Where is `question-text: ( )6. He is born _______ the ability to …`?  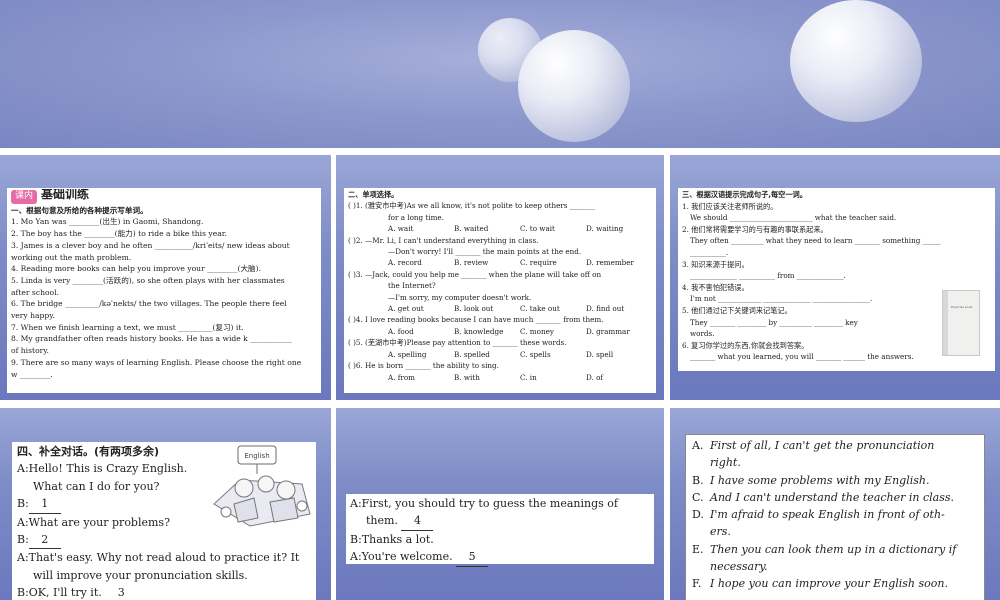 question-text: ( )6. He is born _______ the ability to … is located at coordinates (423, 366).